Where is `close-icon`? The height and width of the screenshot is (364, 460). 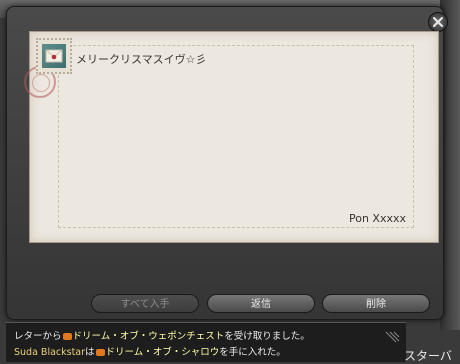 close-icon is located at coordinates (438, 22).